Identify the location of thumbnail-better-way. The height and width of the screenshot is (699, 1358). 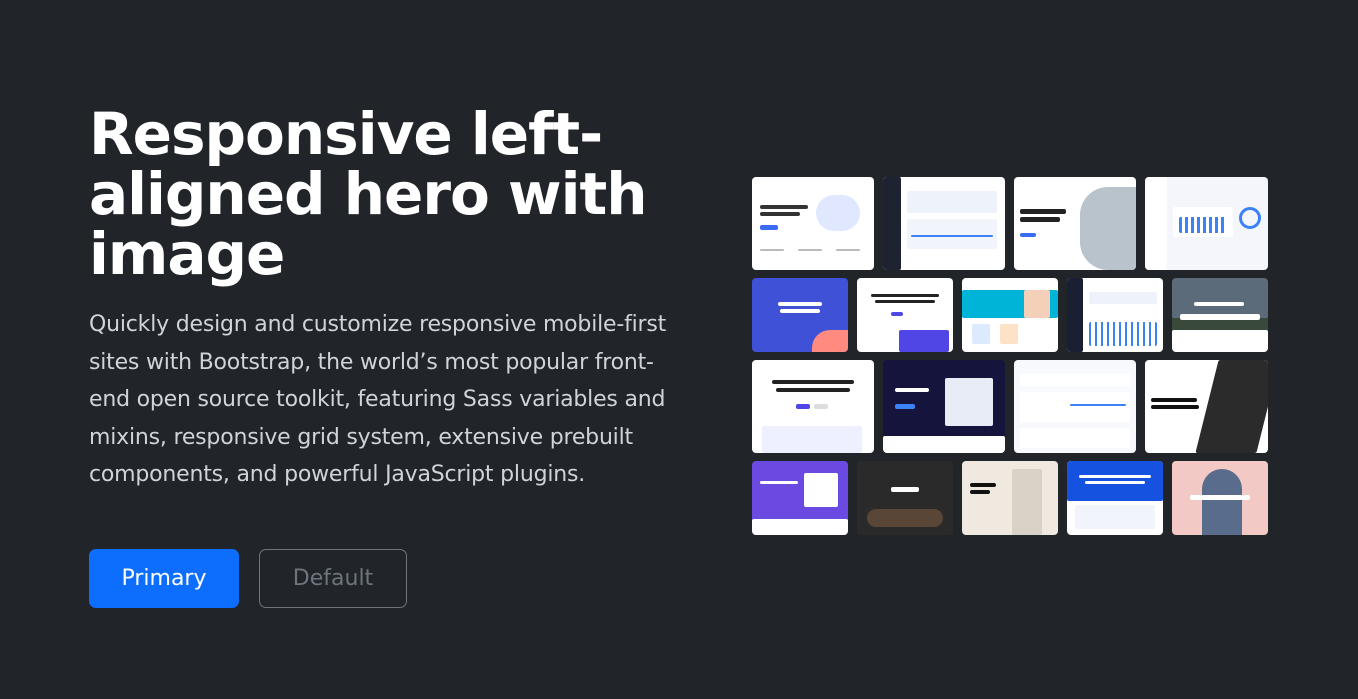
(944, 406).